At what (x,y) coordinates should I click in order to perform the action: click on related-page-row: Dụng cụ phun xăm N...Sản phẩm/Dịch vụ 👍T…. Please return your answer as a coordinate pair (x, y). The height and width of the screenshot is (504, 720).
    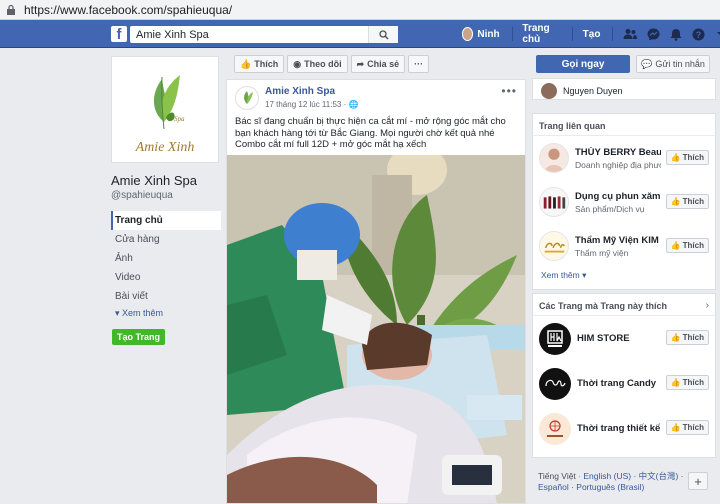
    Looking at the image, I should click on (624, 202).